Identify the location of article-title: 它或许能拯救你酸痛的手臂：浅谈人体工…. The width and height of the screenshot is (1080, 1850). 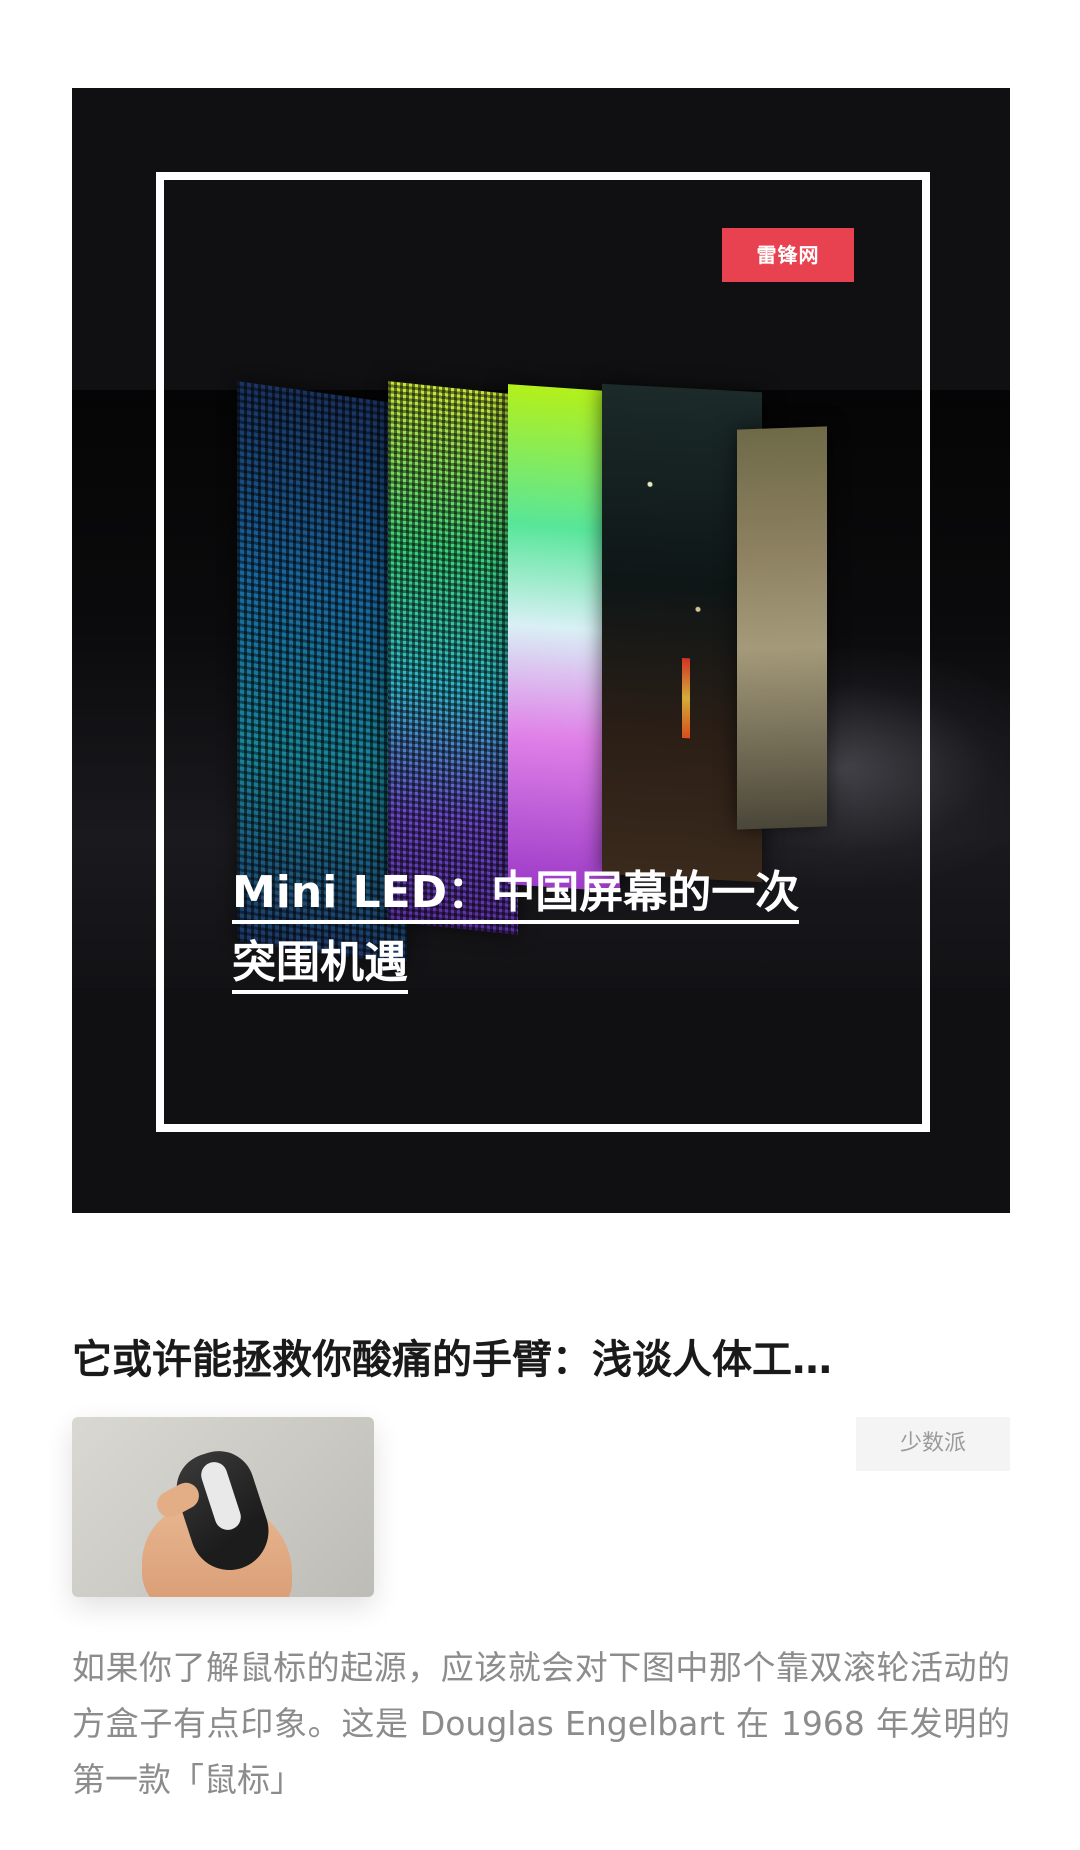
(541, 1360).